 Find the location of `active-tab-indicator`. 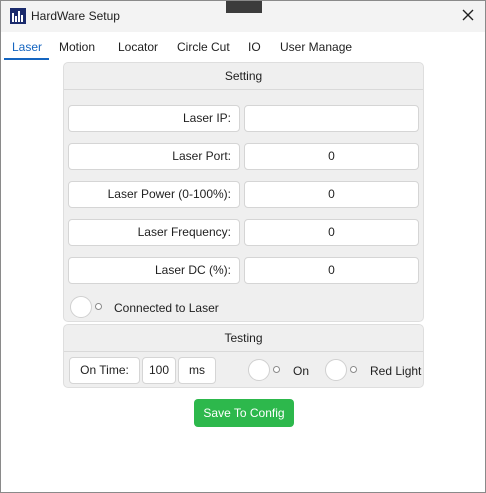

active-tab-indicator is located at coordinates (26, 59).